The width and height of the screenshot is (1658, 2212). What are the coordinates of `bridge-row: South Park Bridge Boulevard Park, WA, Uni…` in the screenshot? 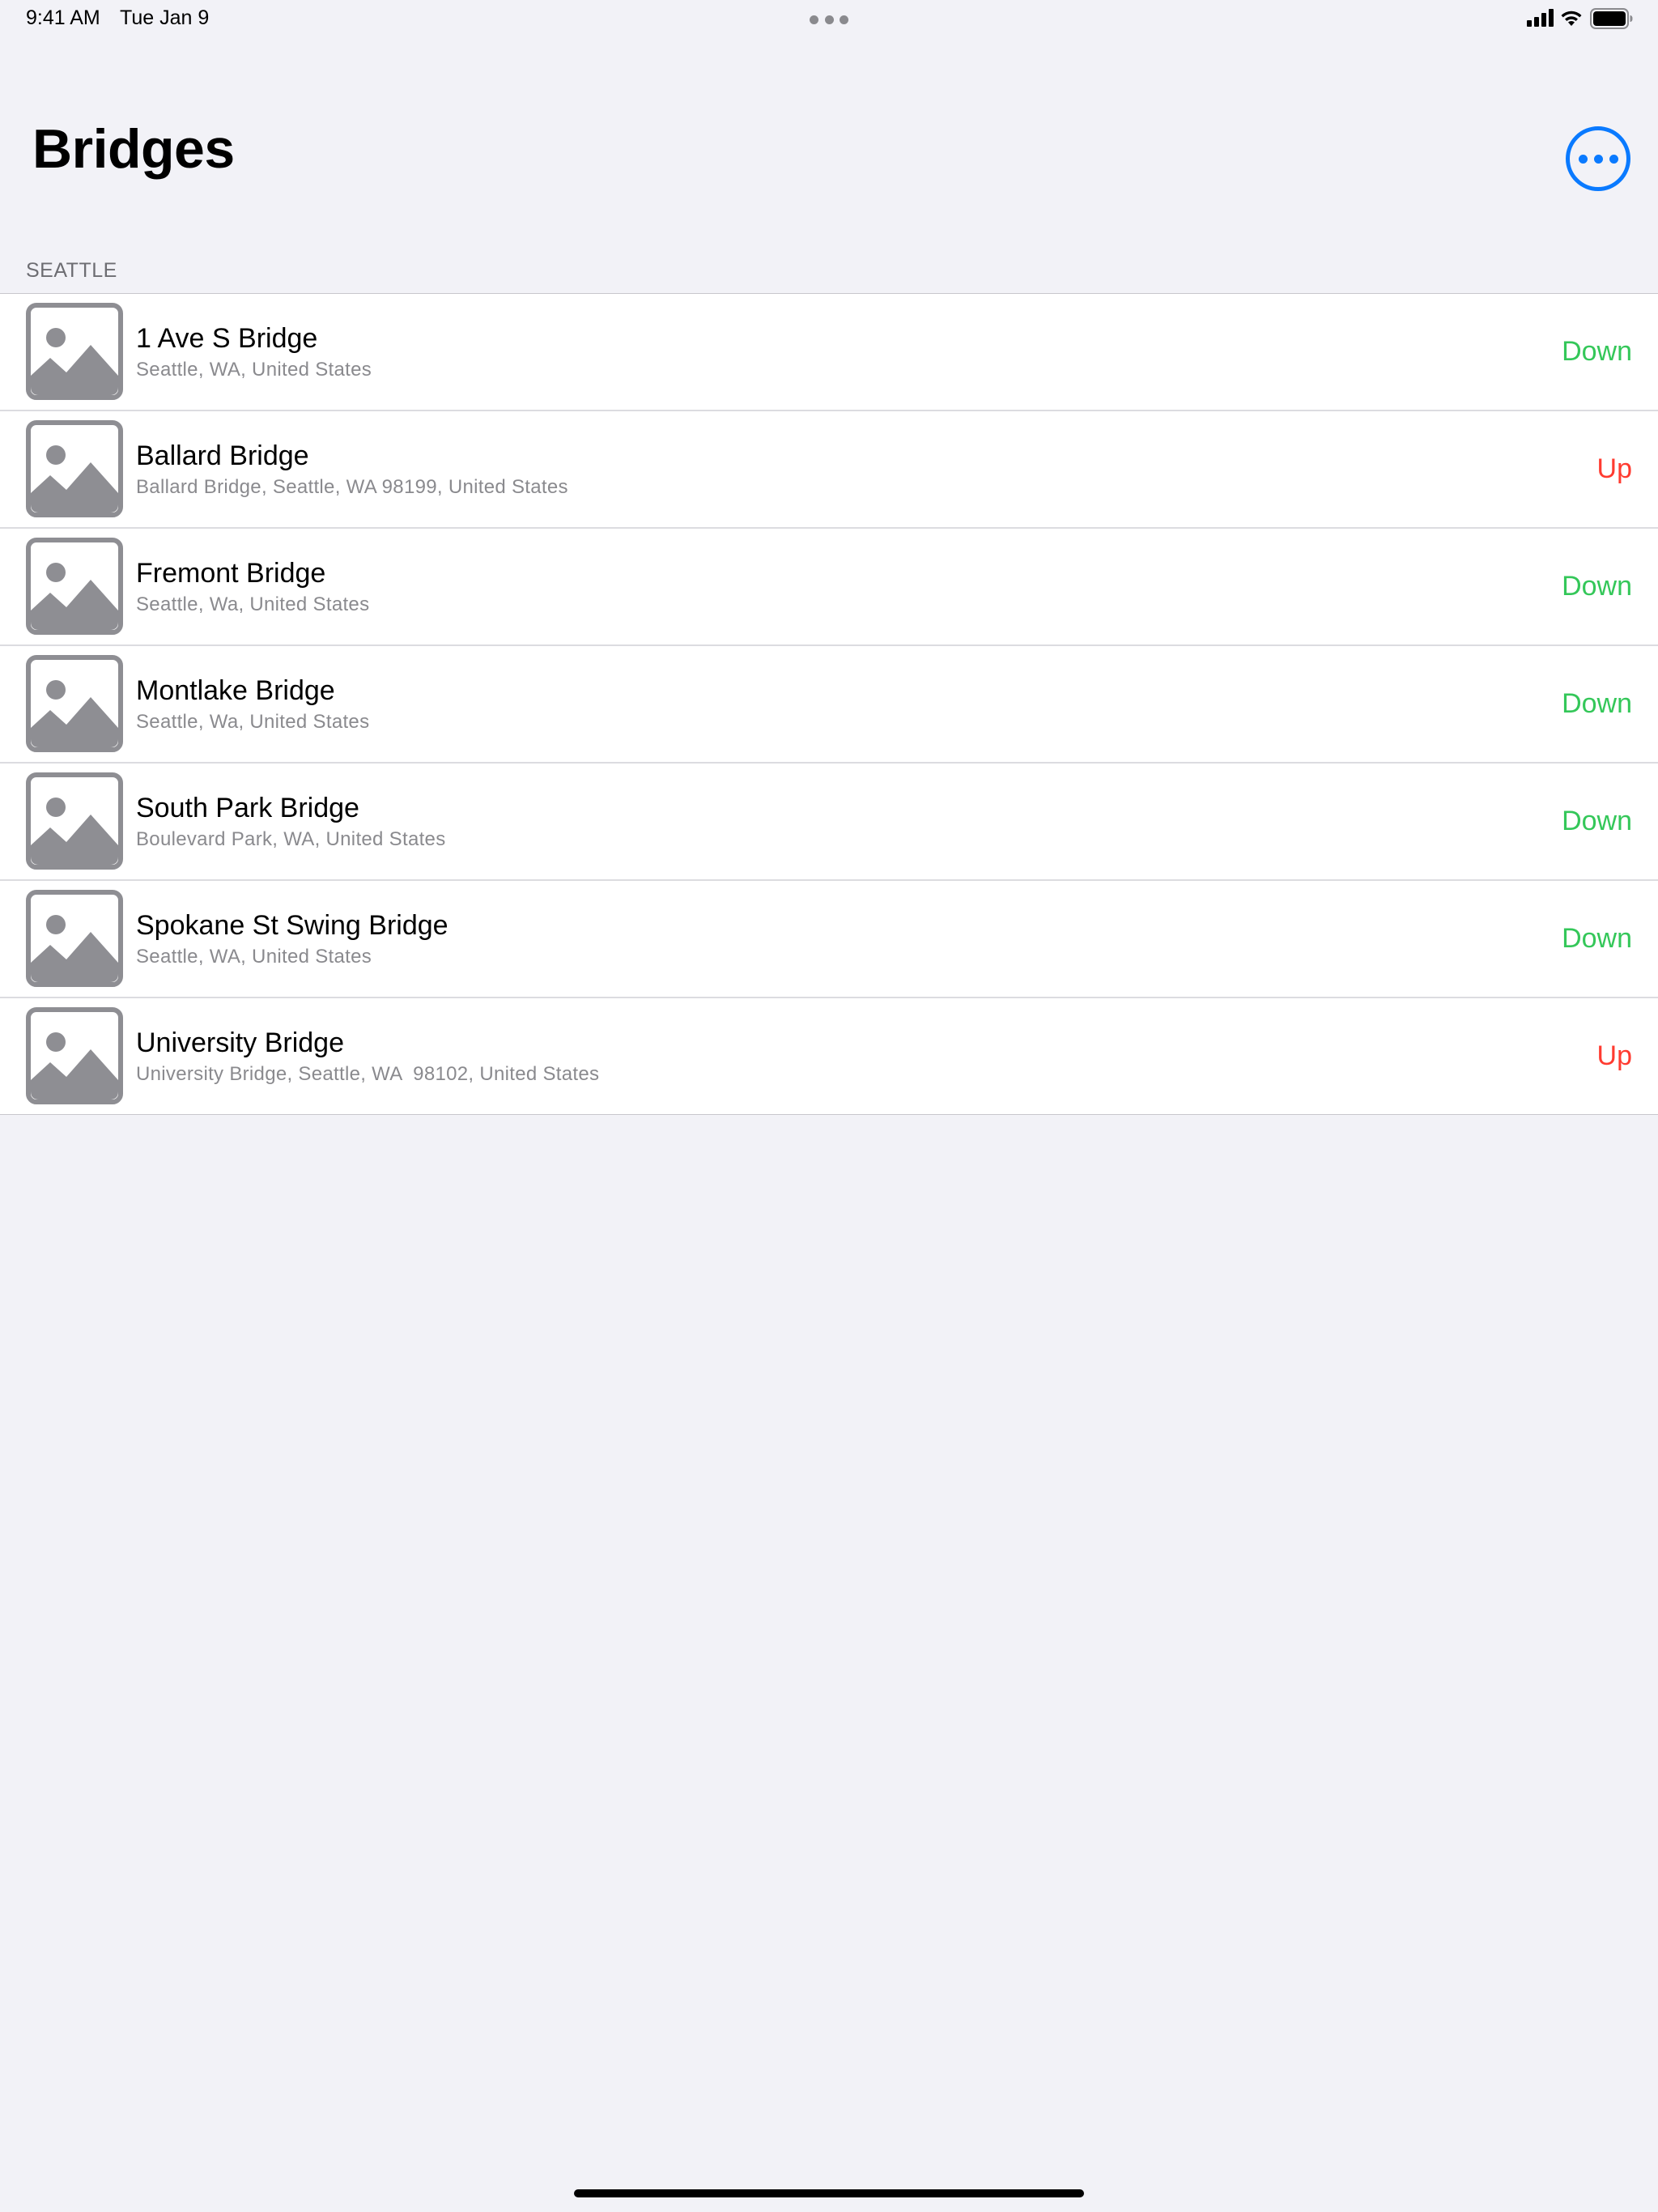 It's located at (829, 823).